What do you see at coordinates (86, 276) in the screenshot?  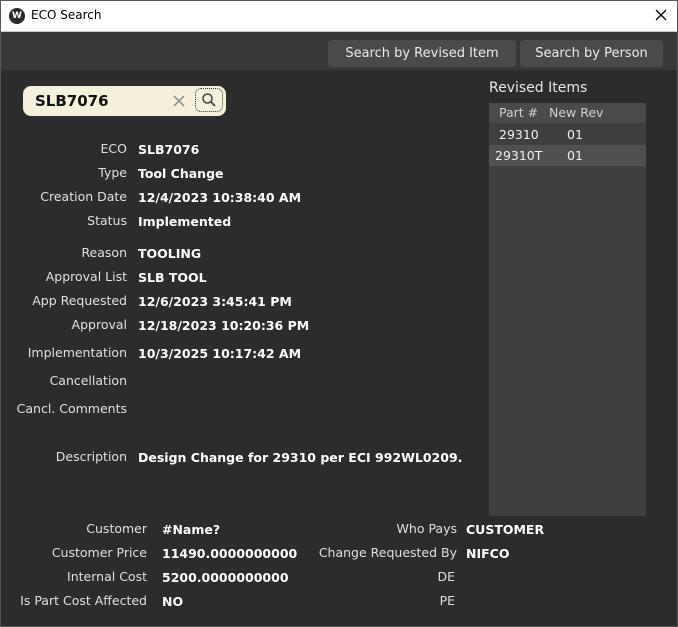 I see `approval-list-label: Approval List` at bounding box center [86, 276].